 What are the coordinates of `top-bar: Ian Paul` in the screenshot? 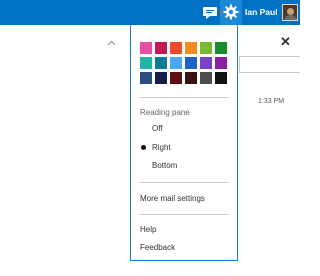 It's located at (150, 12).